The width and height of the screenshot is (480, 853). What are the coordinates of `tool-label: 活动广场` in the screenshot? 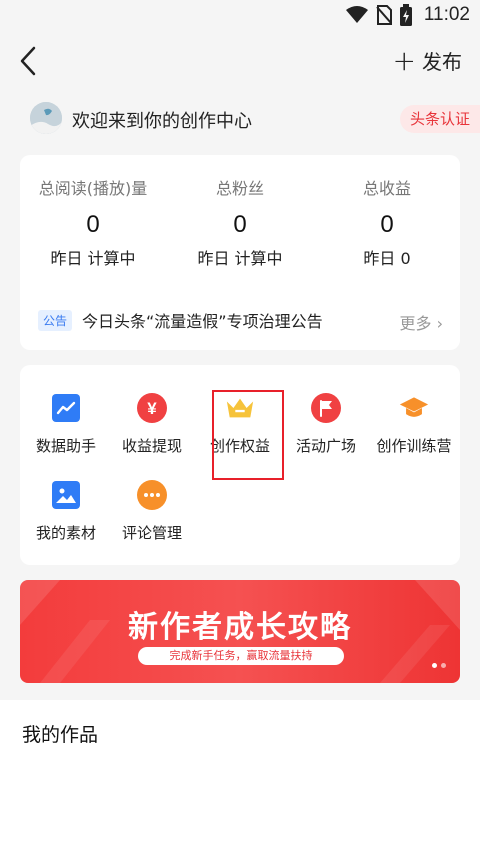 It's located at (325, 446).